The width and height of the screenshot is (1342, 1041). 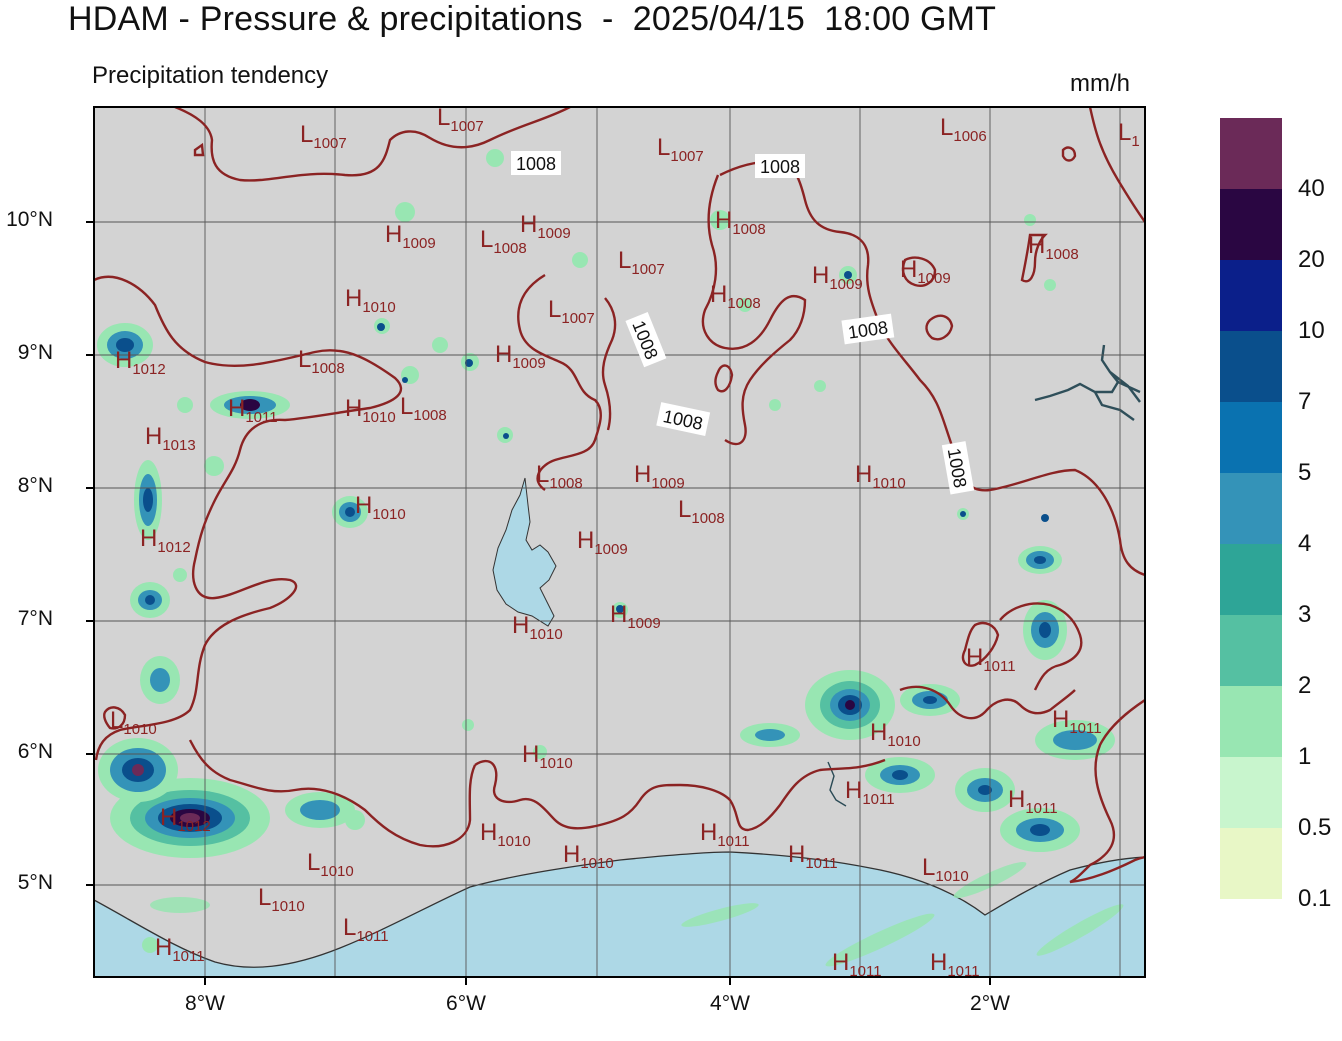 What do you see at coordinates (1305, 472) in the screenshot?
I see `colorbar-label: 5` at bounding box center [1305, 472].